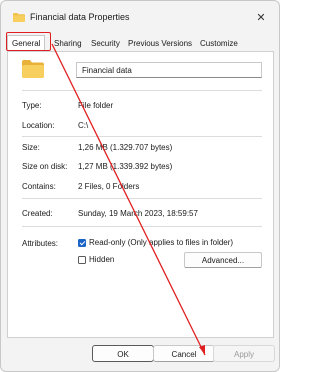  What do you see at coordinates (82, 260) in the screenshot?
I see `hidden-checkbox` at bounding box center [82, 260].